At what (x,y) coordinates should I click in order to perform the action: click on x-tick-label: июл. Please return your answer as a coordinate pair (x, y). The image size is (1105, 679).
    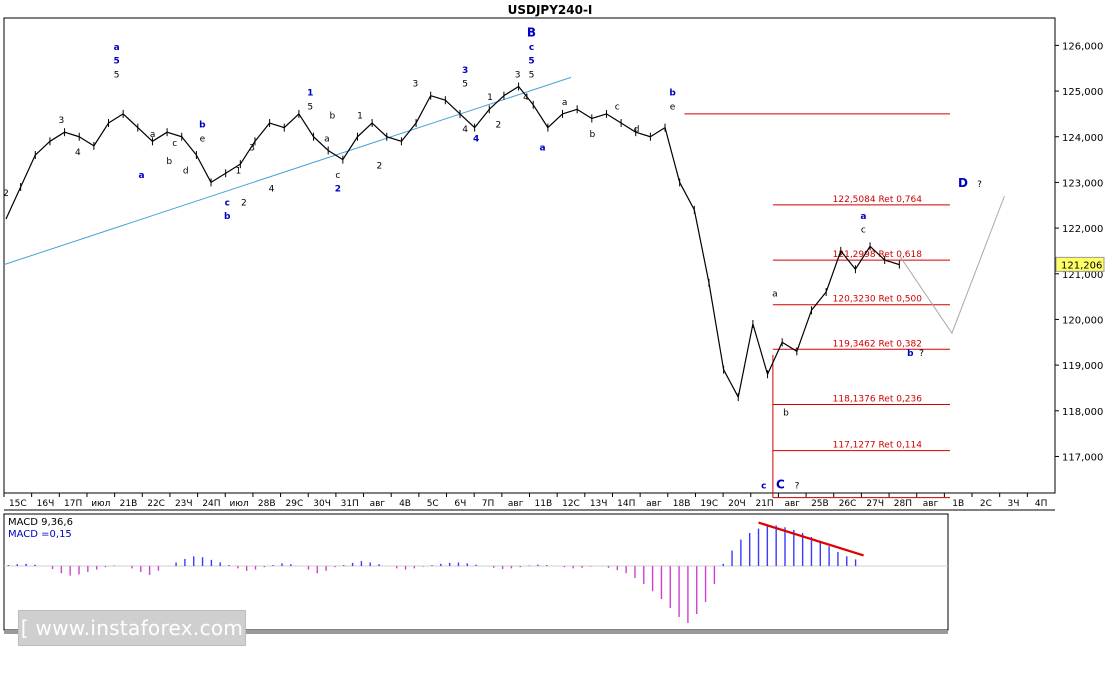
    Looking at the image, I should click on (238, 504).